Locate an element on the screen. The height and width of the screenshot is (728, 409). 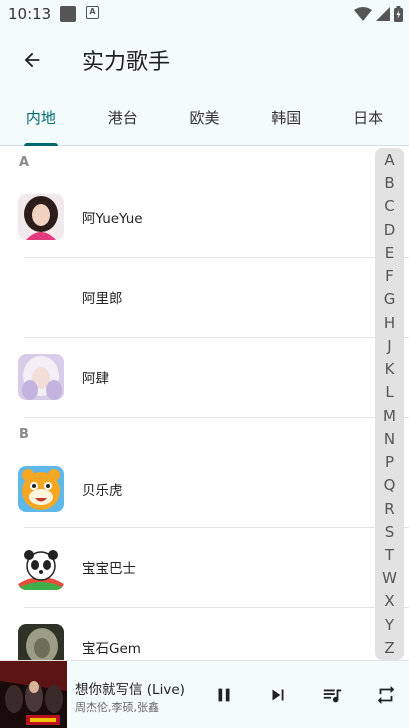
skip-next-icon is located at coordinates (278, 695).